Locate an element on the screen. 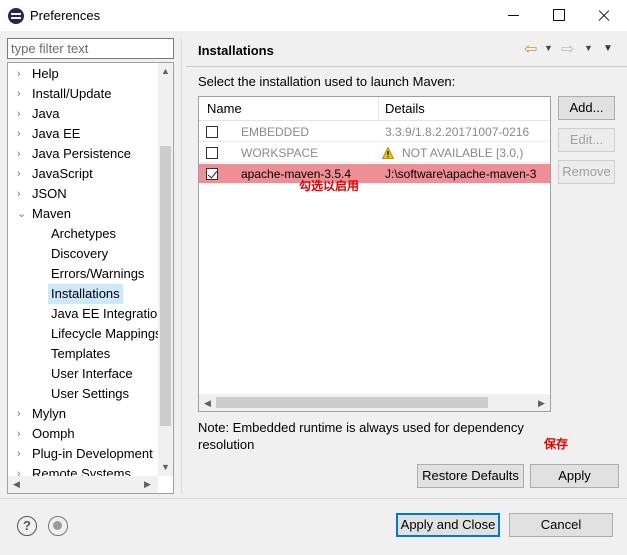 This screenshot has width=627, height=555. tree-item: › JSON is located at coordinates (42, 194).